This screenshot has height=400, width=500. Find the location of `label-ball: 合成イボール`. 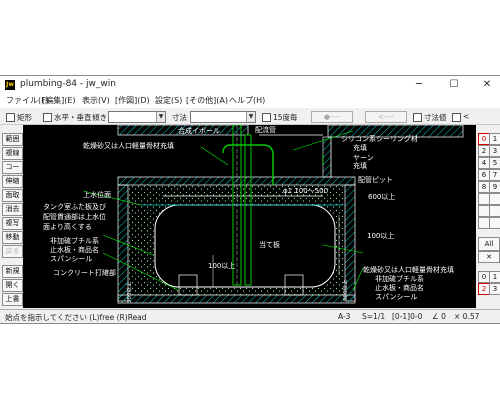

label-ball: 合成イボール is located at coordinates (199, 130).